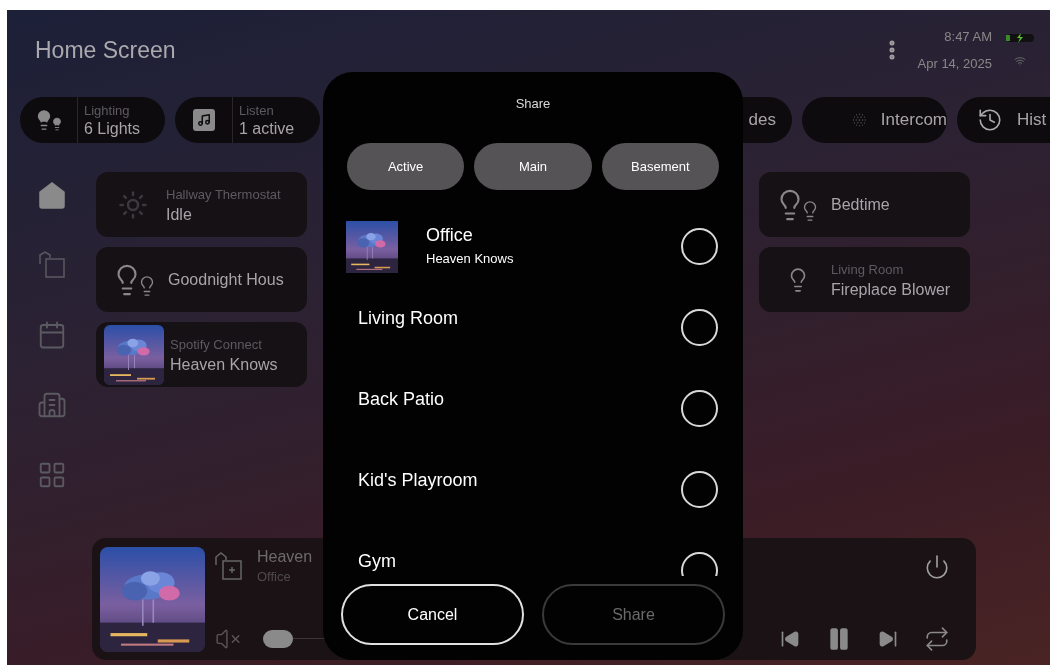 The width and height of the screenshot is (1050, 665). I want to click on zone-track: Heaven Knows, so click(470, 258).